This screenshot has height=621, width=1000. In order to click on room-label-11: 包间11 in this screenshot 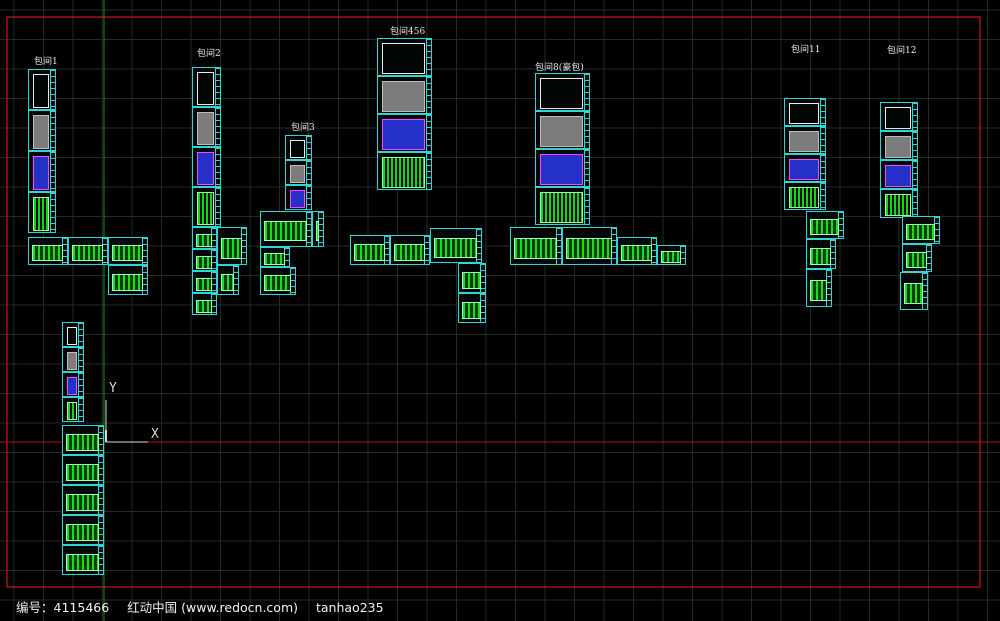, I will do `click(806, 50)`.